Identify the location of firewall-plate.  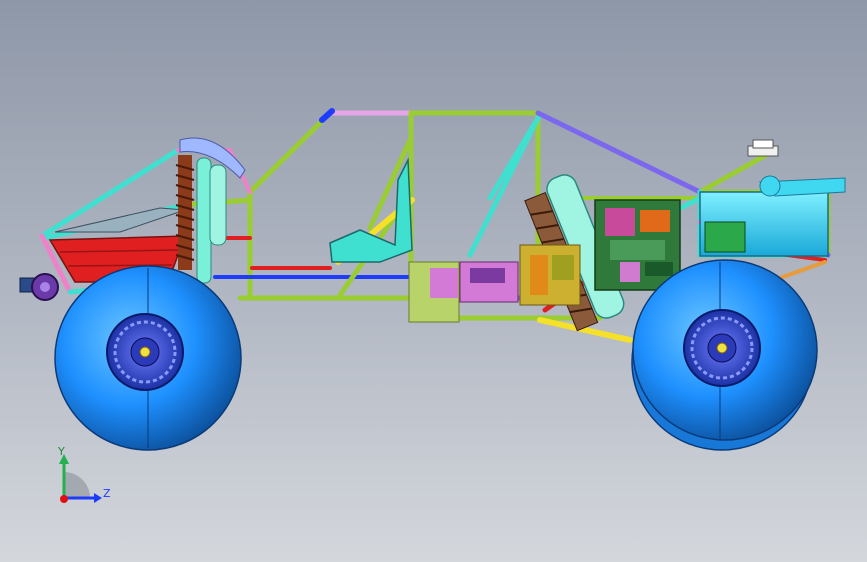
(444, 283).